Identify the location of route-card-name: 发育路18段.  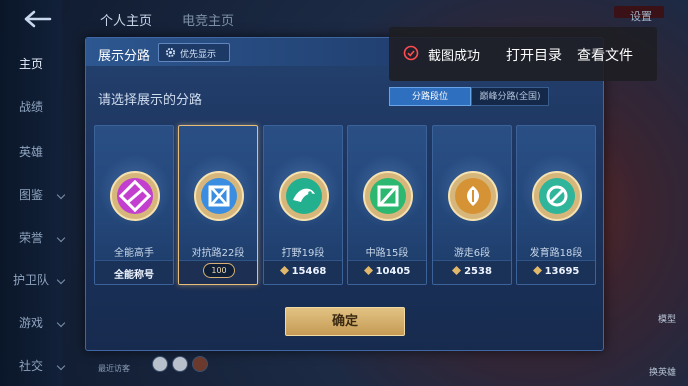
(556, 253).